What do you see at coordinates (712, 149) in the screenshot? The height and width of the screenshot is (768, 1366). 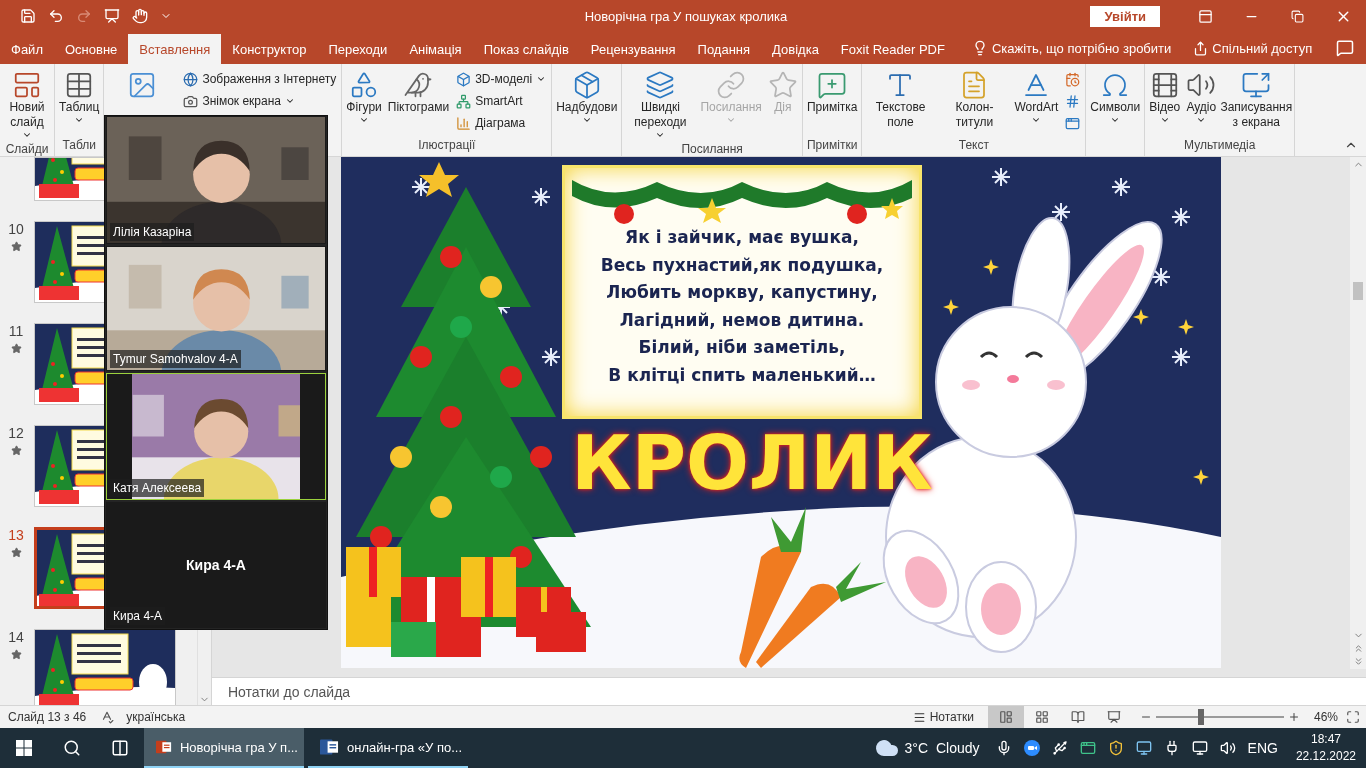 I see `group-label: Посилання` at bounding box center [712, 149].